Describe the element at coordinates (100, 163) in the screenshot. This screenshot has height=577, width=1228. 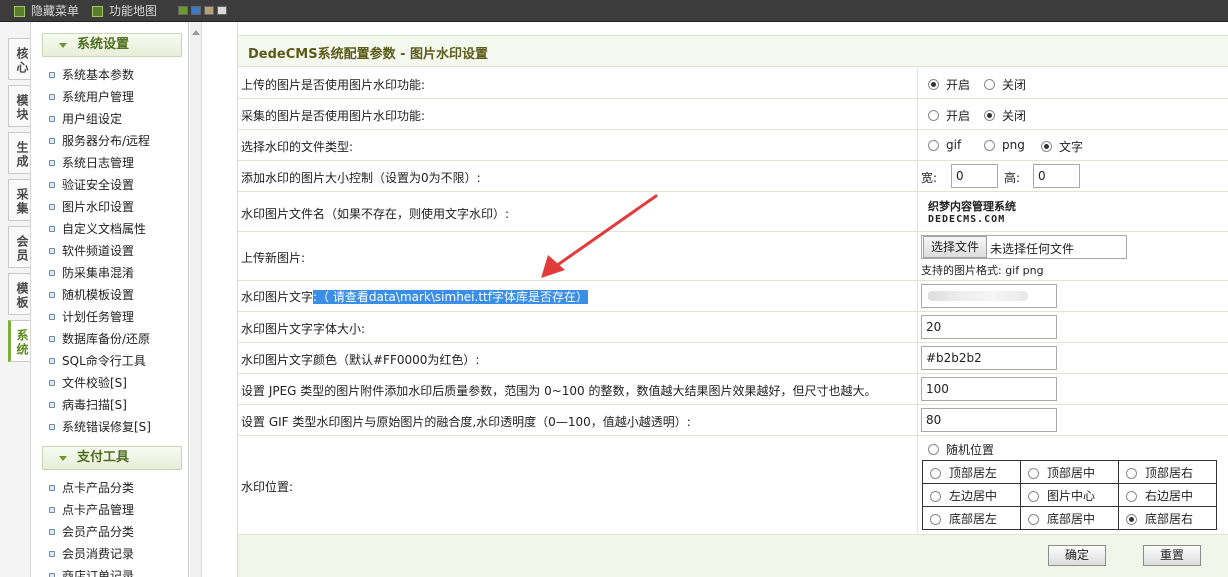
I see `sidebar-item: 系统日志管理` at that location.